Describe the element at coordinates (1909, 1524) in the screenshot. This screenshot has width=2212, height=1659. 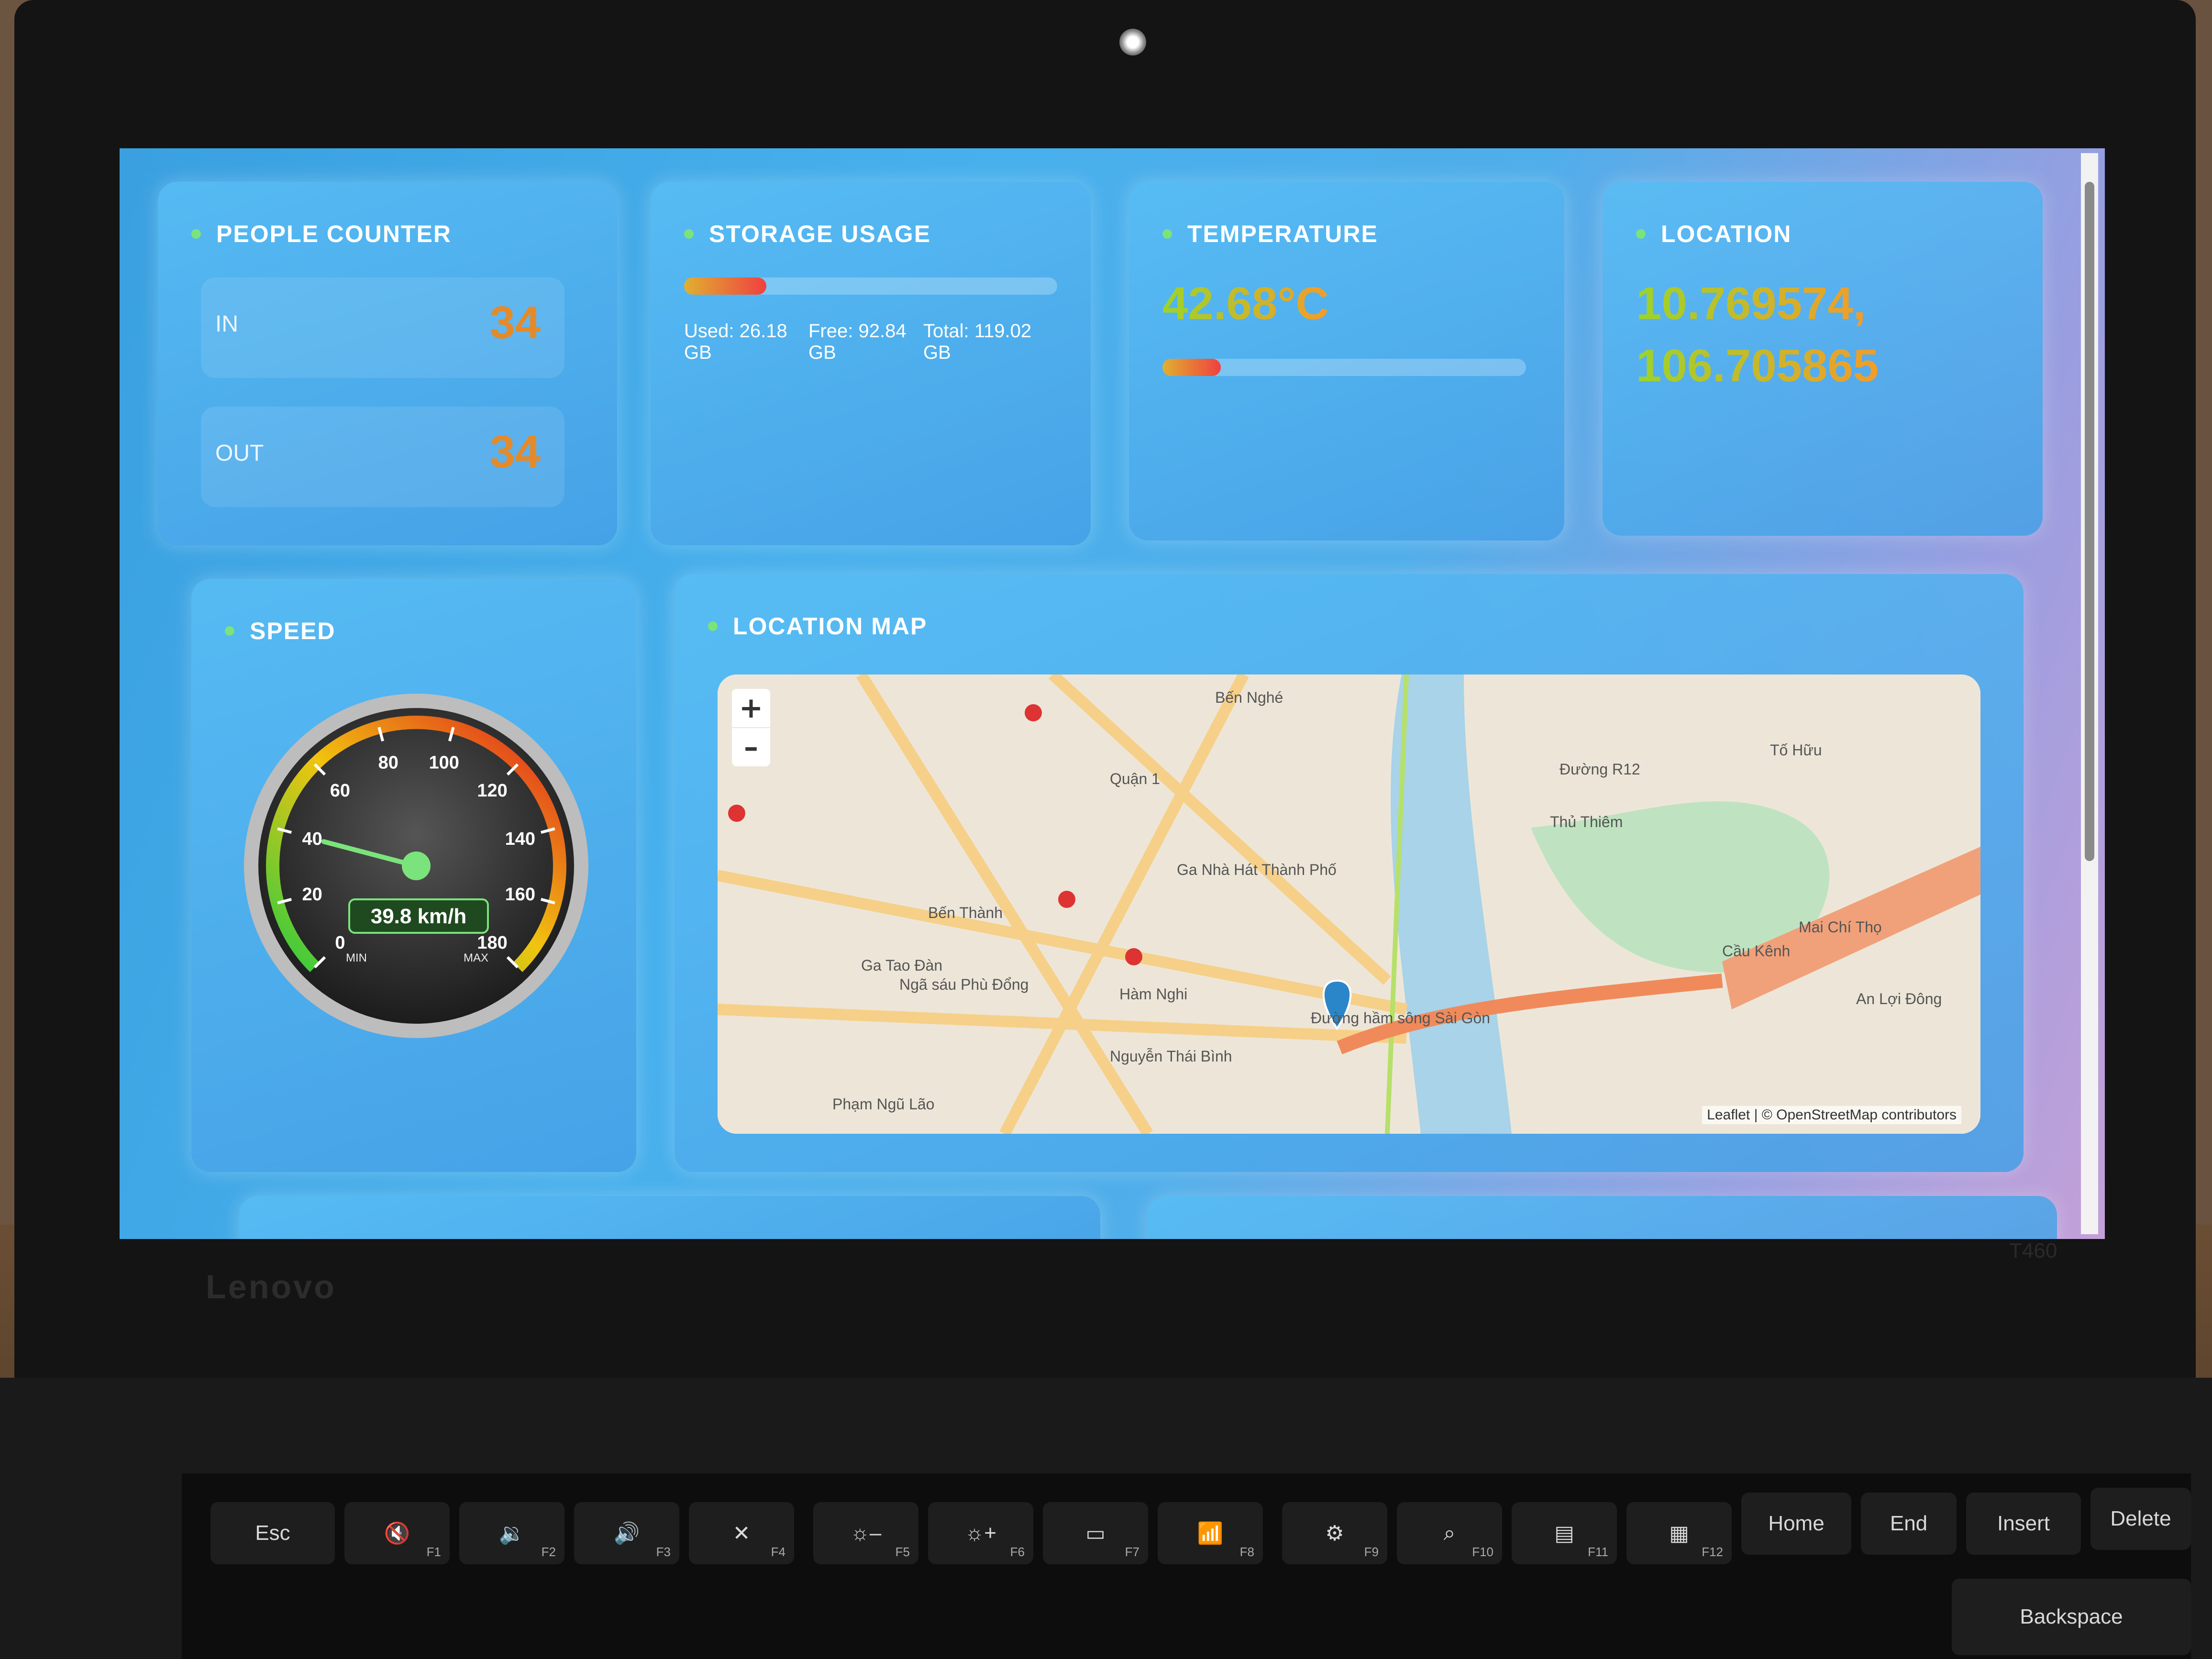
I see `key-end: End` at that location.